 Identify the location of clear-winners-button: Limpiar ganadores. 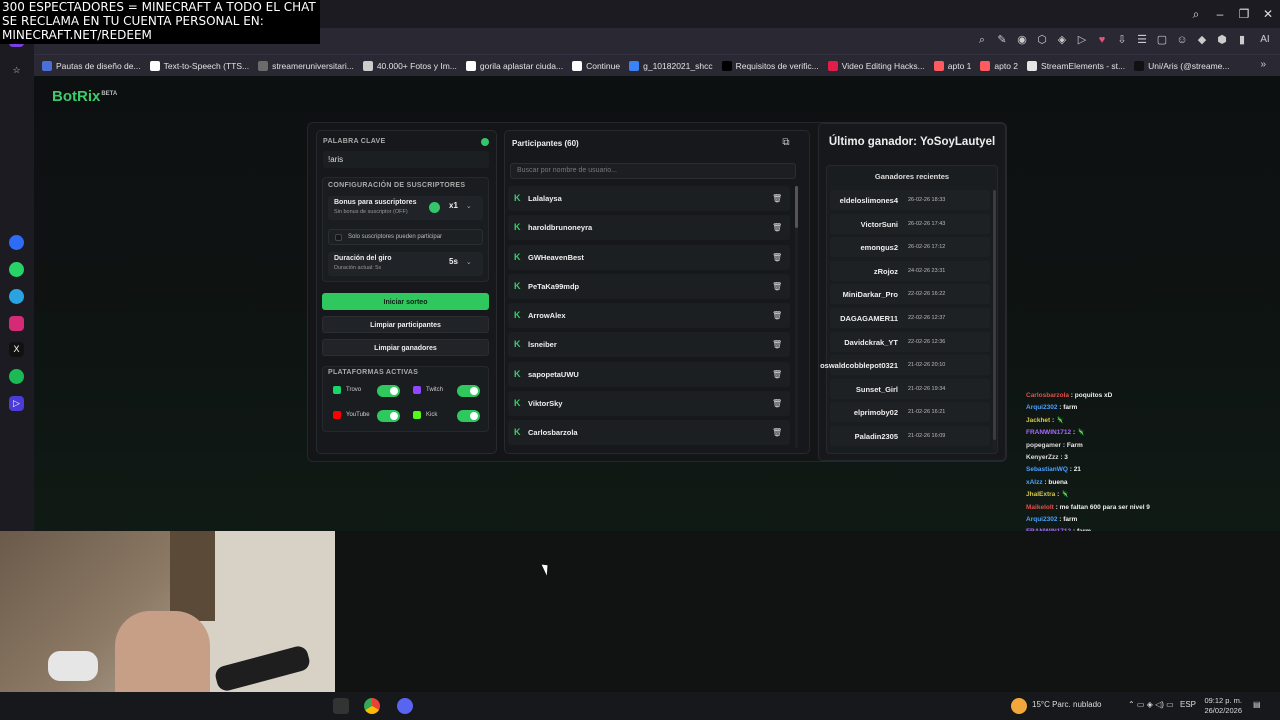
(405, 347).